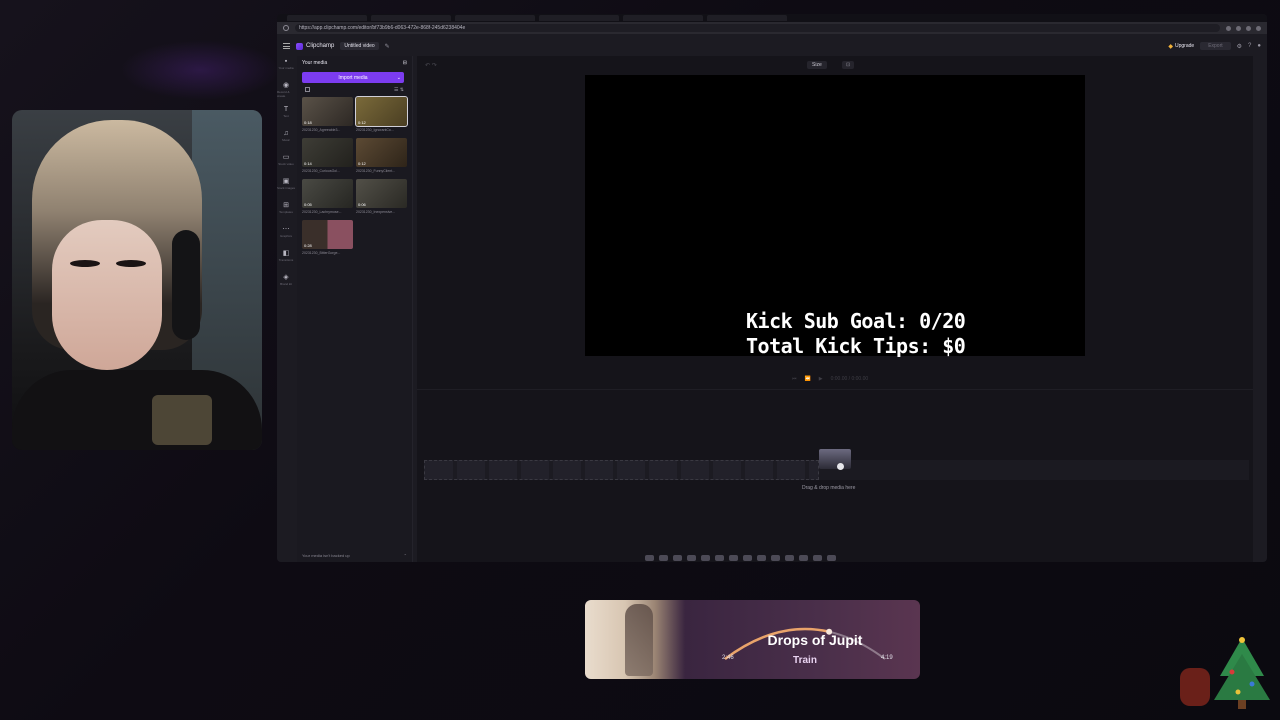 This screenshot has height=720, width=1280. Describe the element at coordinates (740, 558) in the screenshot. I see `os-taskbar` at that location.